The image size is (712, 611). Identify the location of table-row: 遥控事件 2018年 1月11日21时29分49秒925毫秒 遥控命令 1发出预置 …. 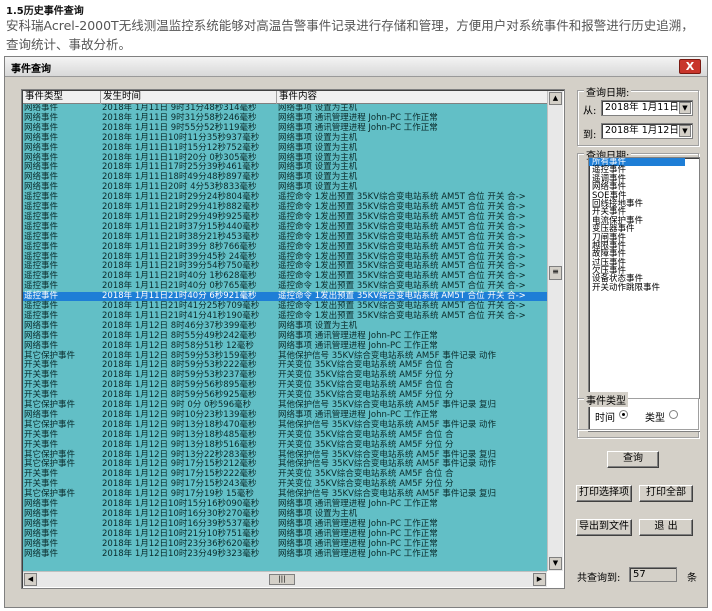
(285, 216).